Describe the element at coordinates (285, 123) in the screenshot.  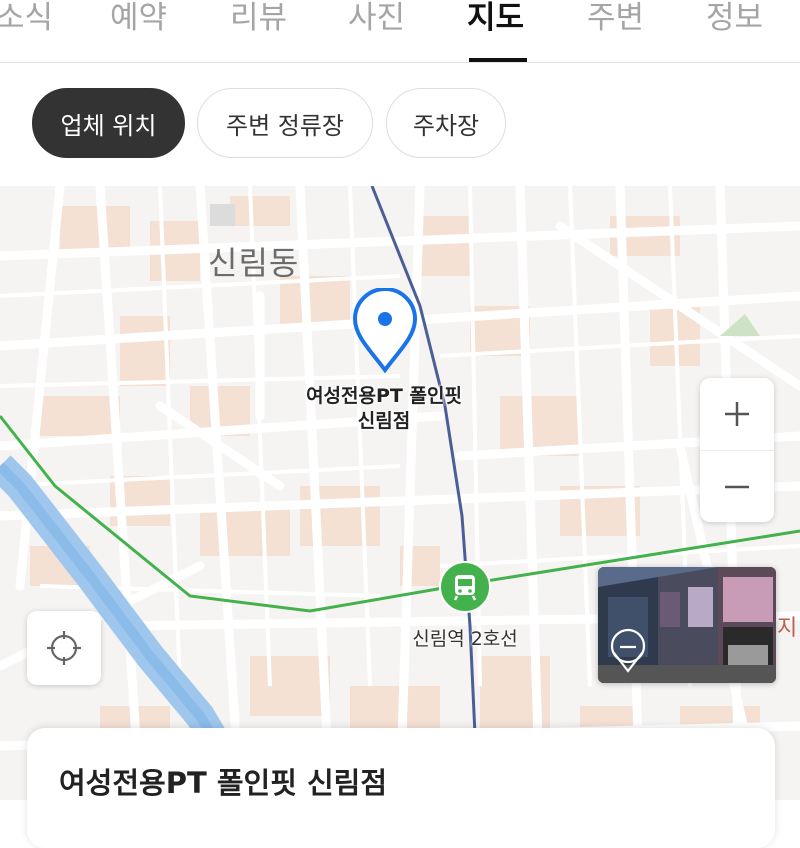
I see `chip-nearby-bus-stops: 주변 정류장` at that location.